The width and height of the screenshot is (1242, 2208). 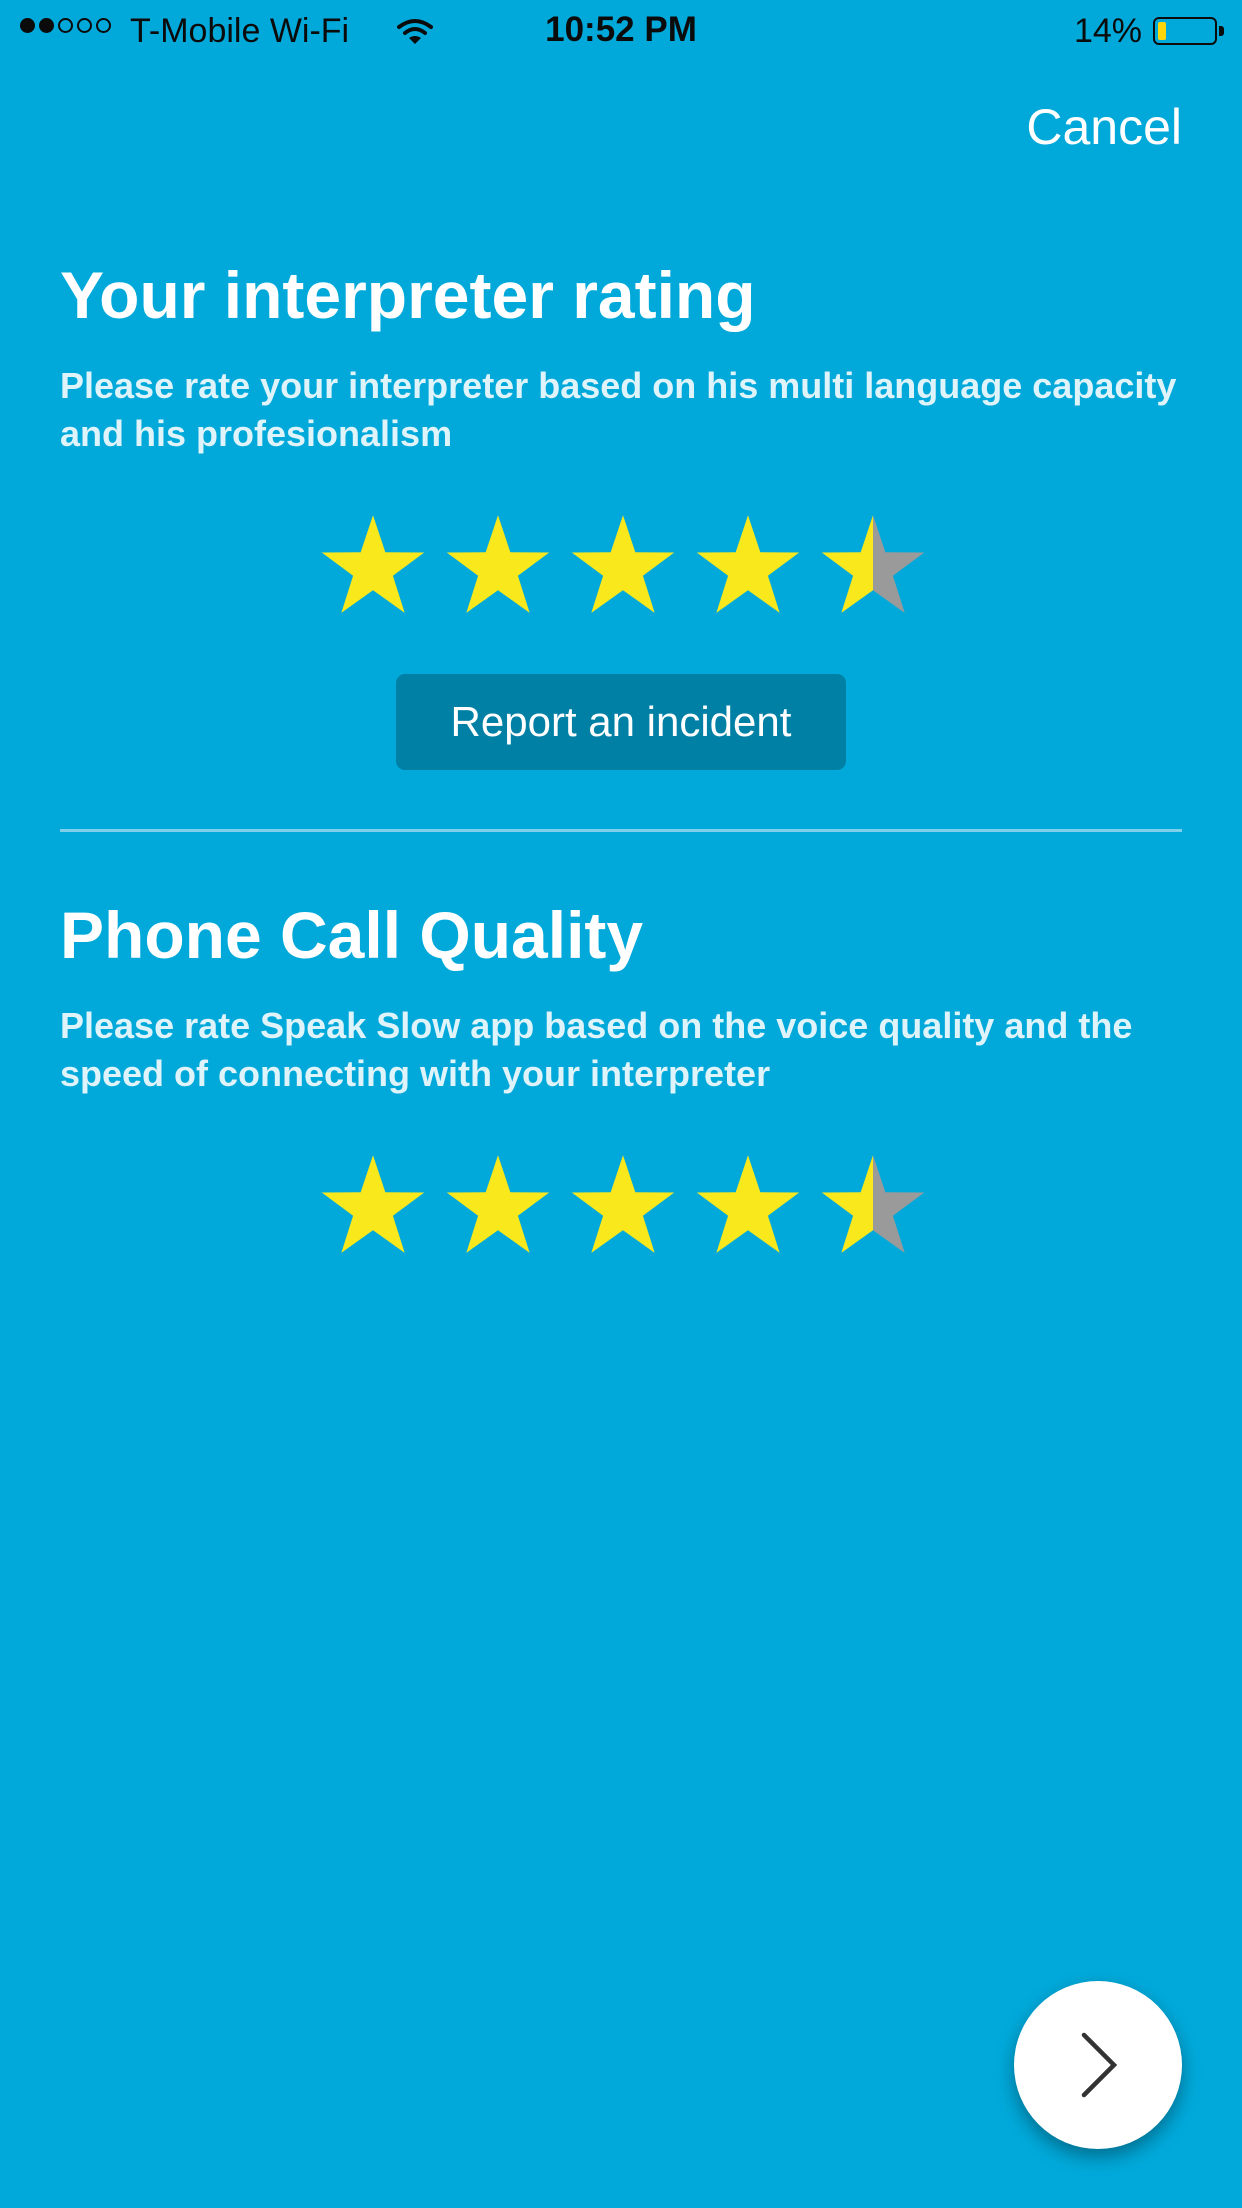 What do you see at coordinates (408, 295) in the screenshot?
I see `interpreter-rating-title: Your interpreter rating` at bounding box center [408, 295].